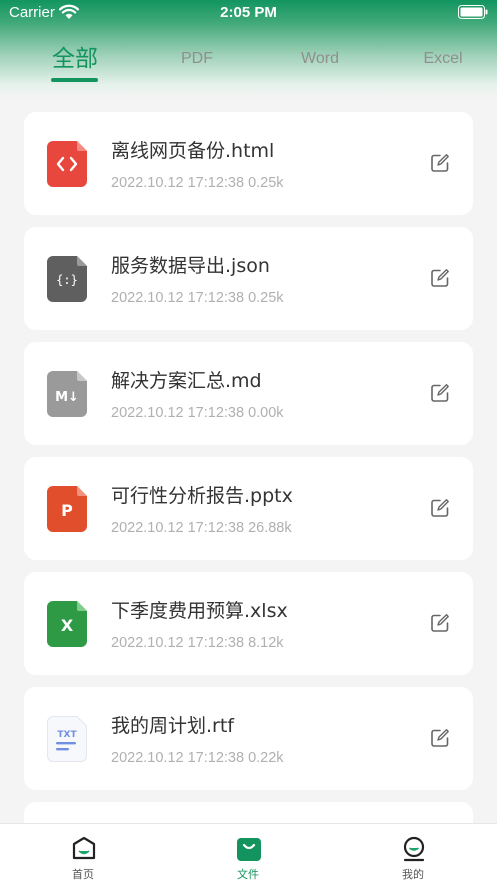 This screenshot has width=497, height=883. I want to click on json-file-icon: {:}, so click(67, 279).